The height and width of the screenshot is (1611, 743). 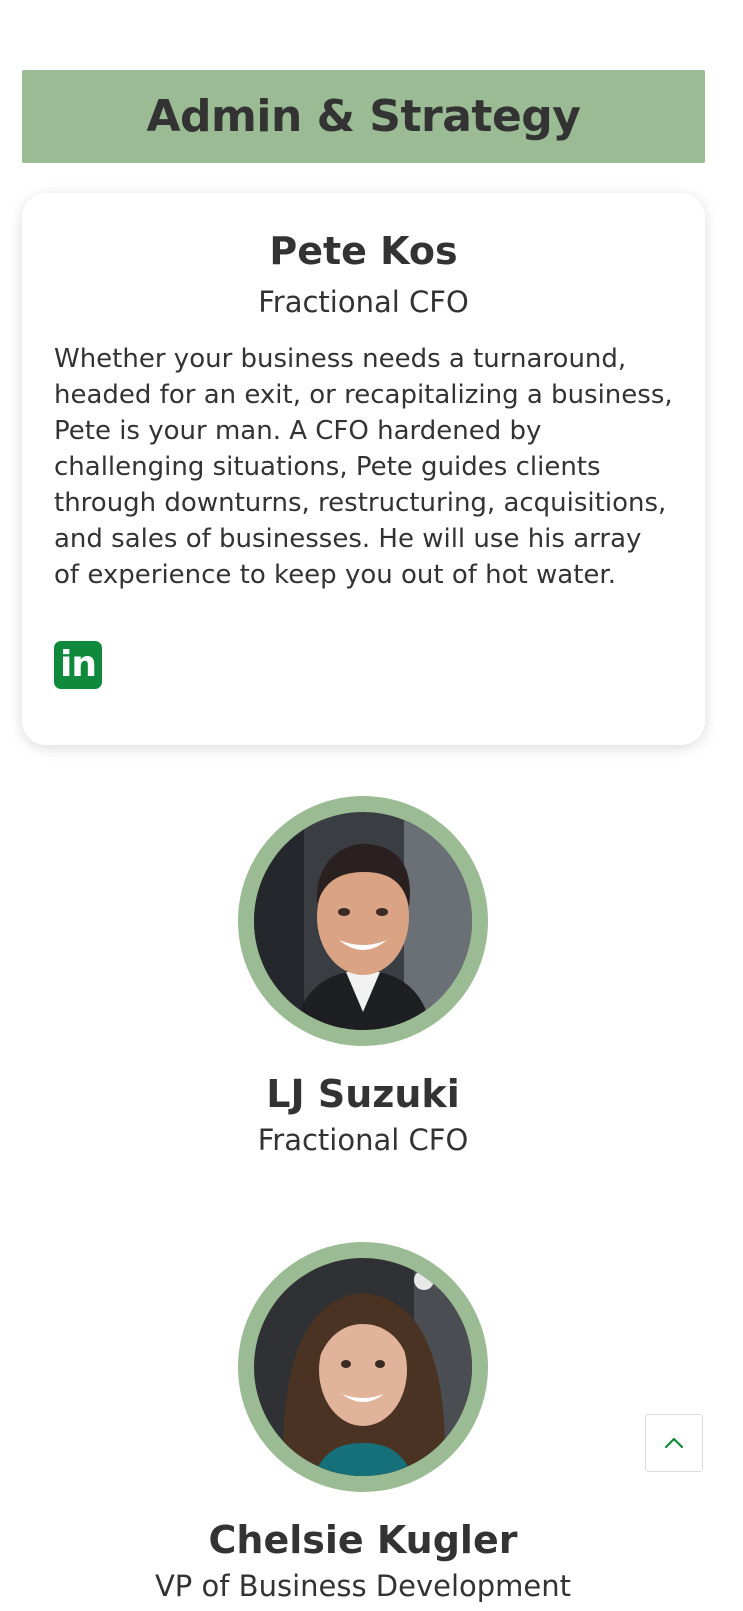 I want to click on linkedin-icon-label: in, so click(x=78, y=664).